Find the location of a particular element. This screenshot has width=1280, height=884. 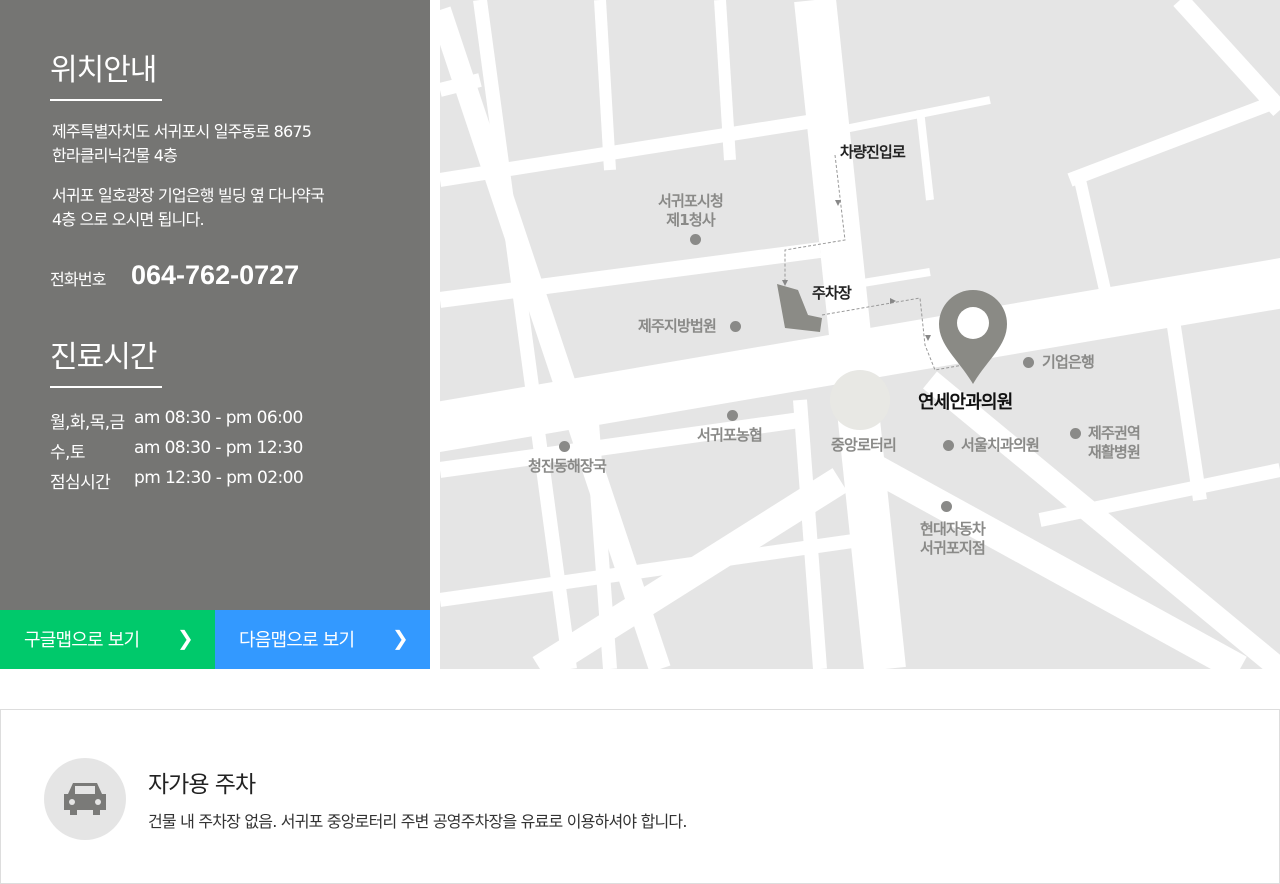

map-label-entry: 차량진입로 is located at coordinates (873, 152).